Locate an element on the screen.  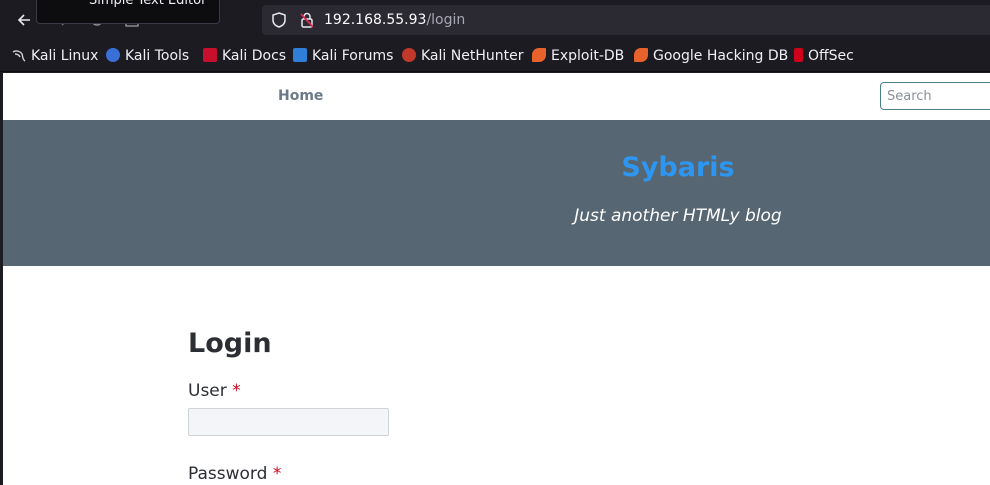
site-navbar: Home is located at coordinates (496, 96).